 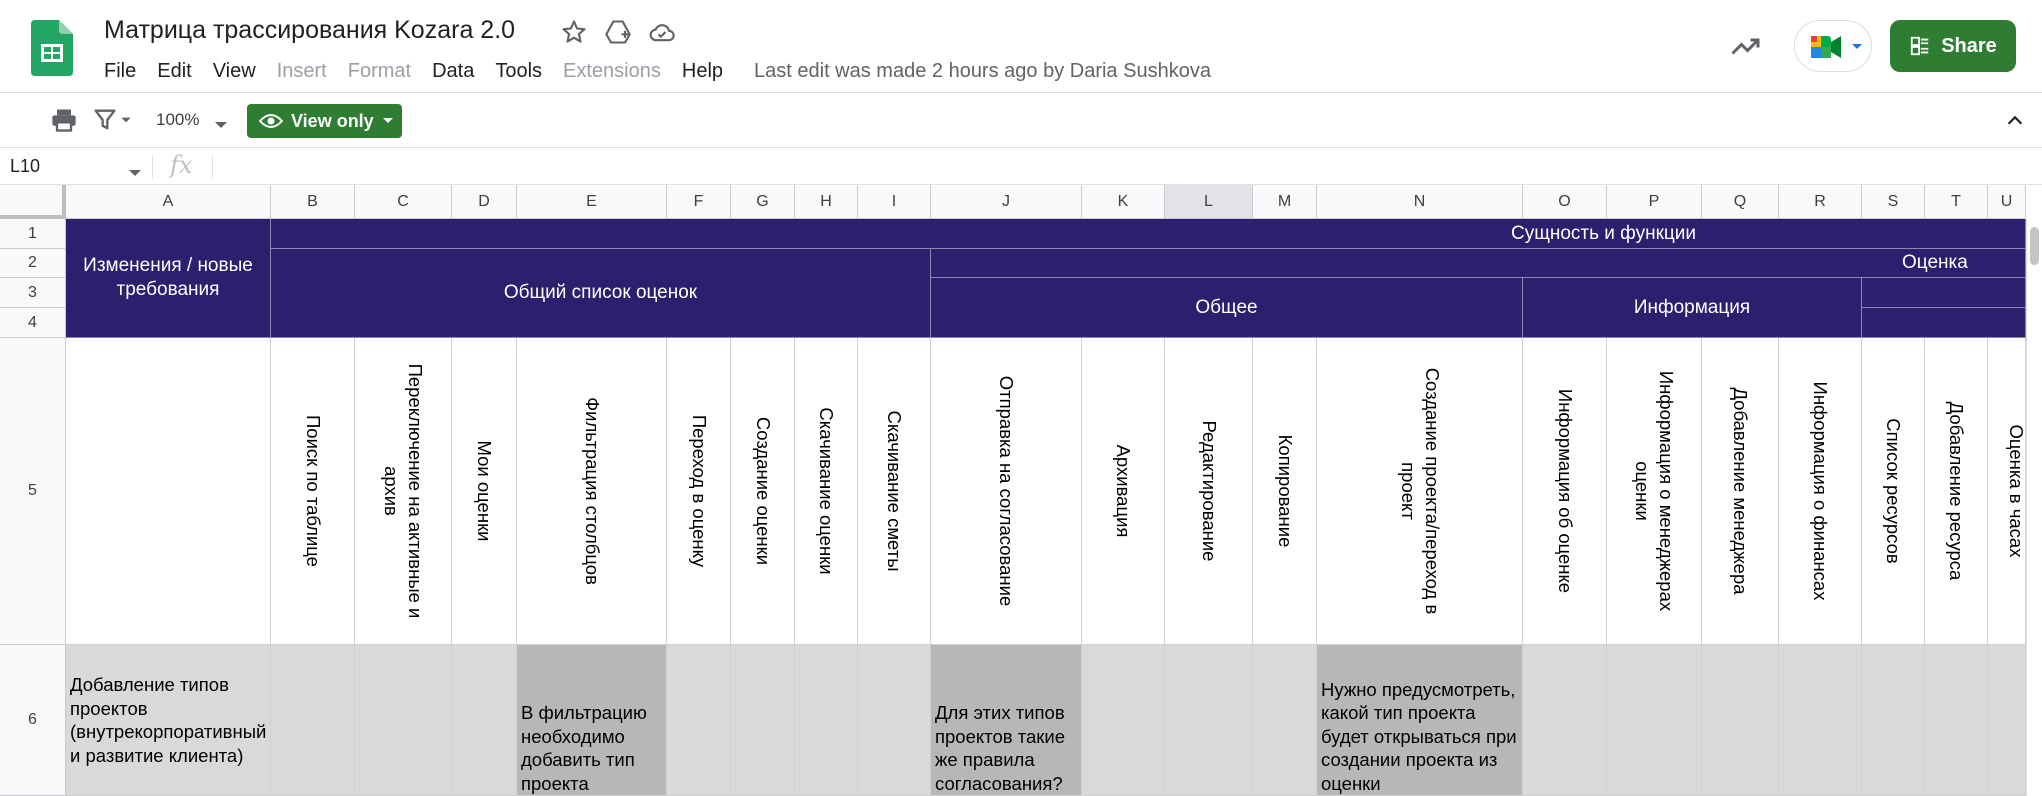 I want to click on column-header-o: O, so click(x=1565, y=202).